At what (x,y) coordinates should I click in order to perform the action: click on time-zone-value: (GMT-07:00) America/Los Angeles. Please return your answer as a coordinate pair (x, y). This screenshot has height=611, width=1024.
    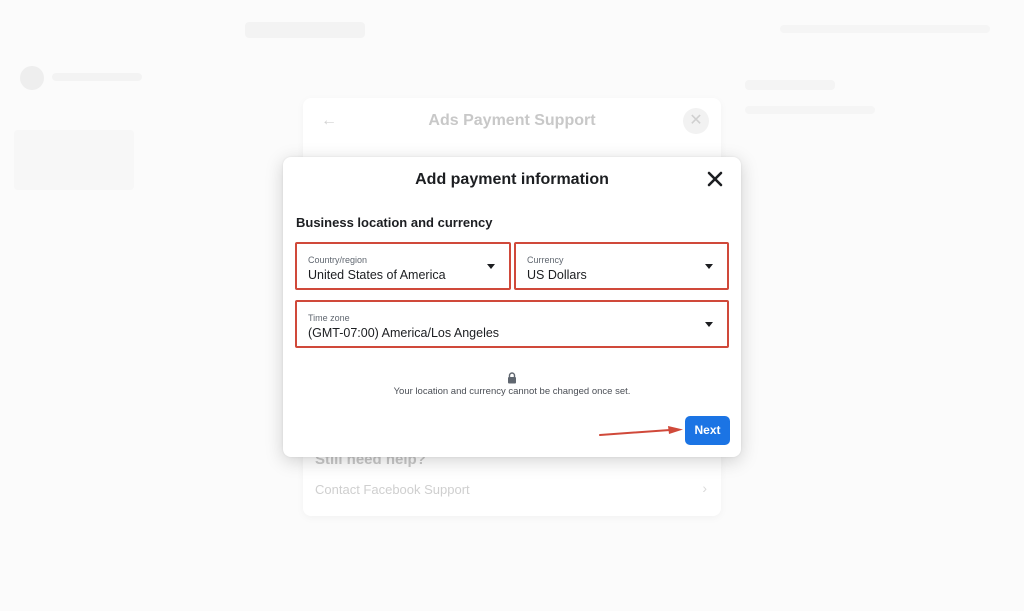
    Looking at the image, I should click on (404, 333).